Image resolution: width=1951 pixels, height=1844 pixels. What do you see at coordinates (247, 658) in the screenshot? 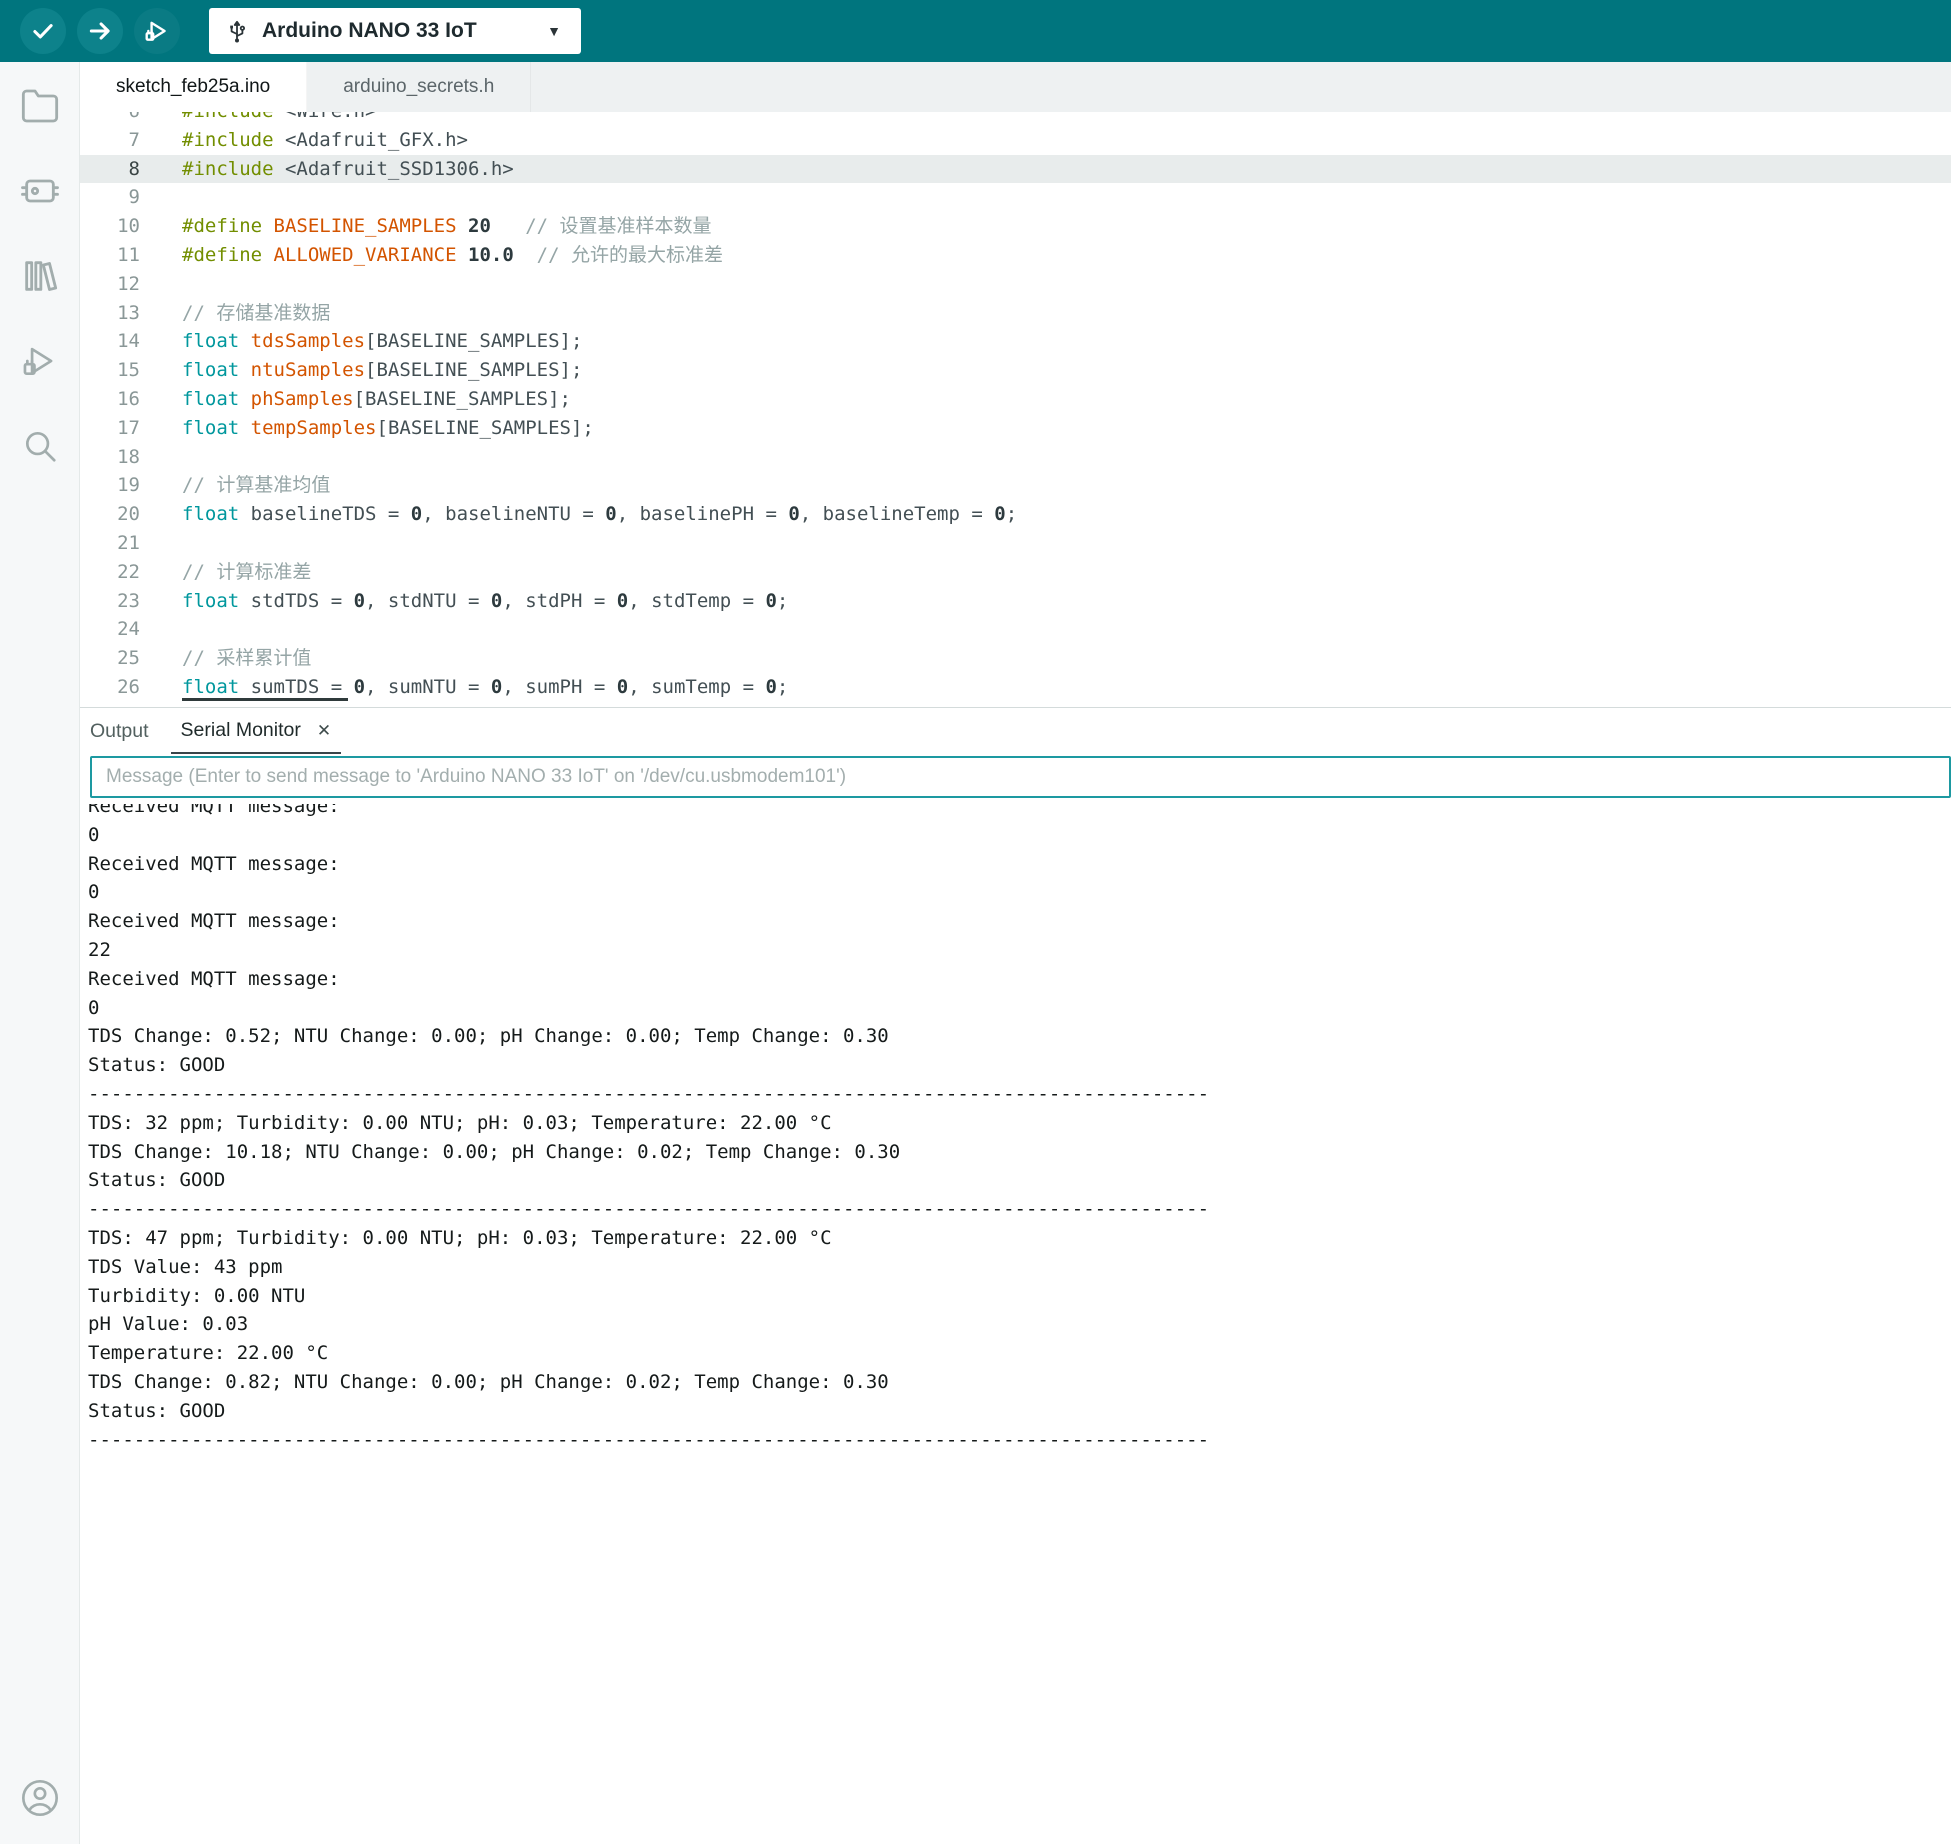
I see `line-content: // 采样累计值` at bounding box center [247, 658].